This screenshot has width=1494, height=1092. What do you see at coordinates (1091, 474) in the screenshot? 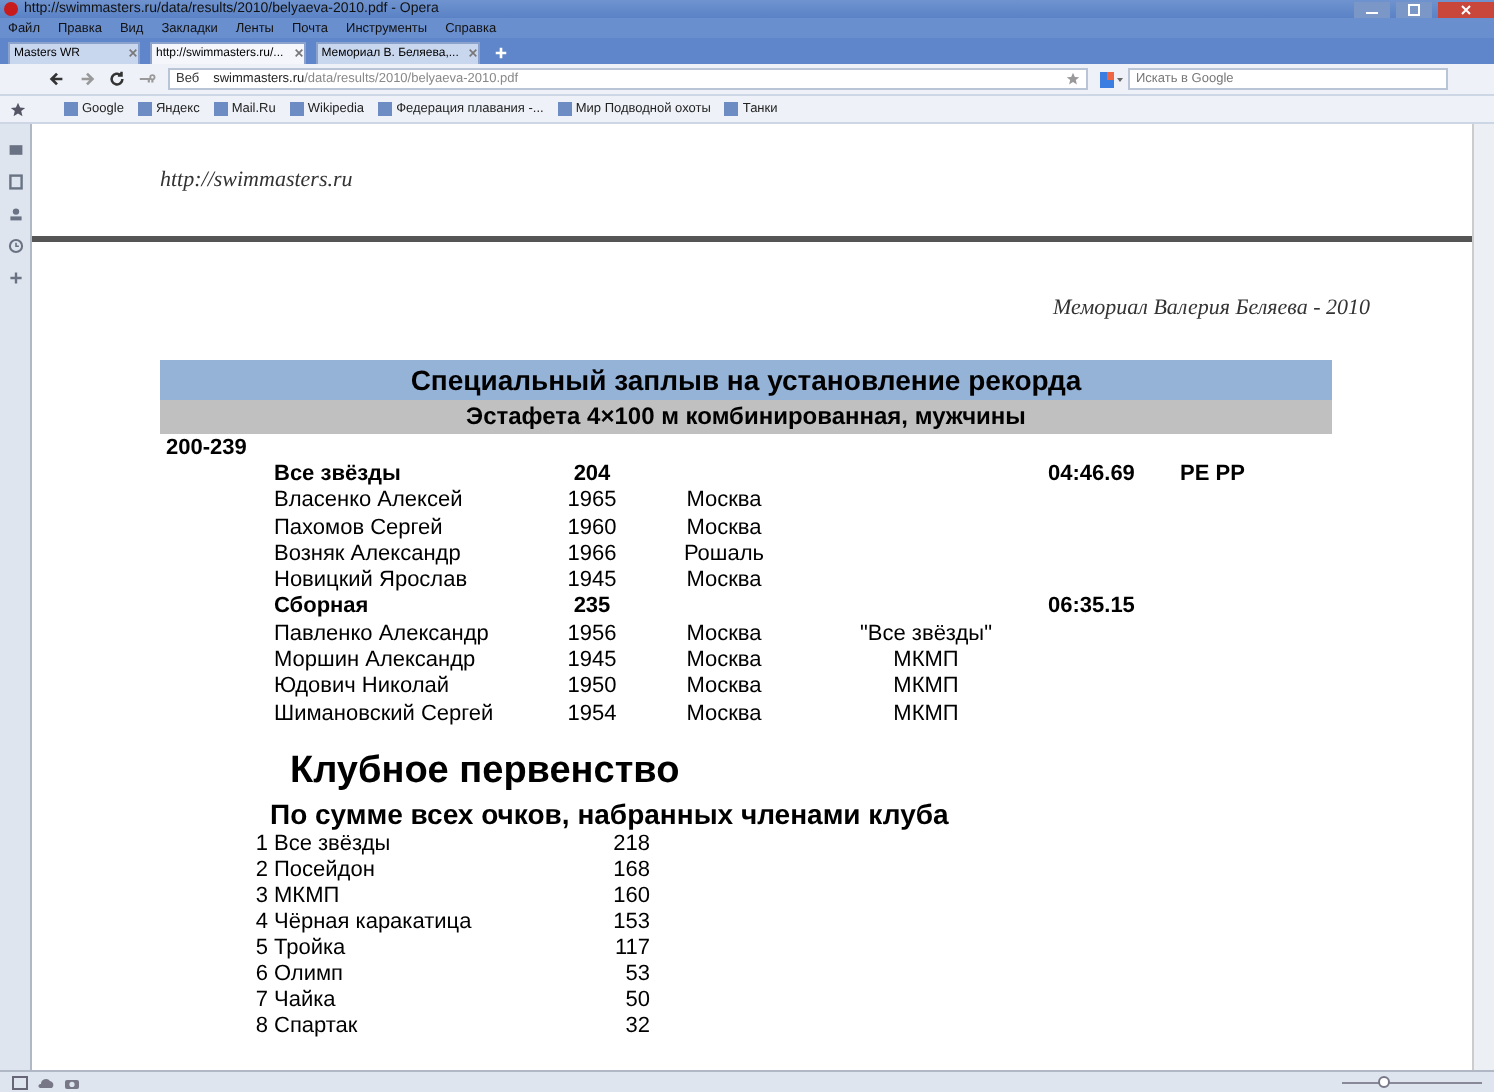
I see `relay-time: 04:46.69` at bounding box center [1091, 474].